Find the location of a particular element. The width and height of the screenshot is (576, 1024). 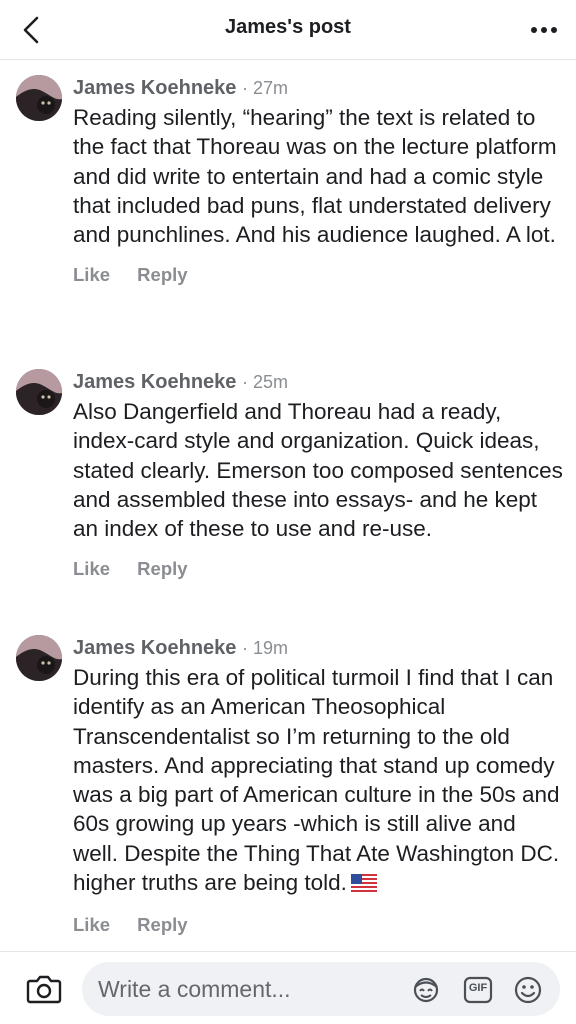

us-flag-icon is located at coordinates (363, 884).